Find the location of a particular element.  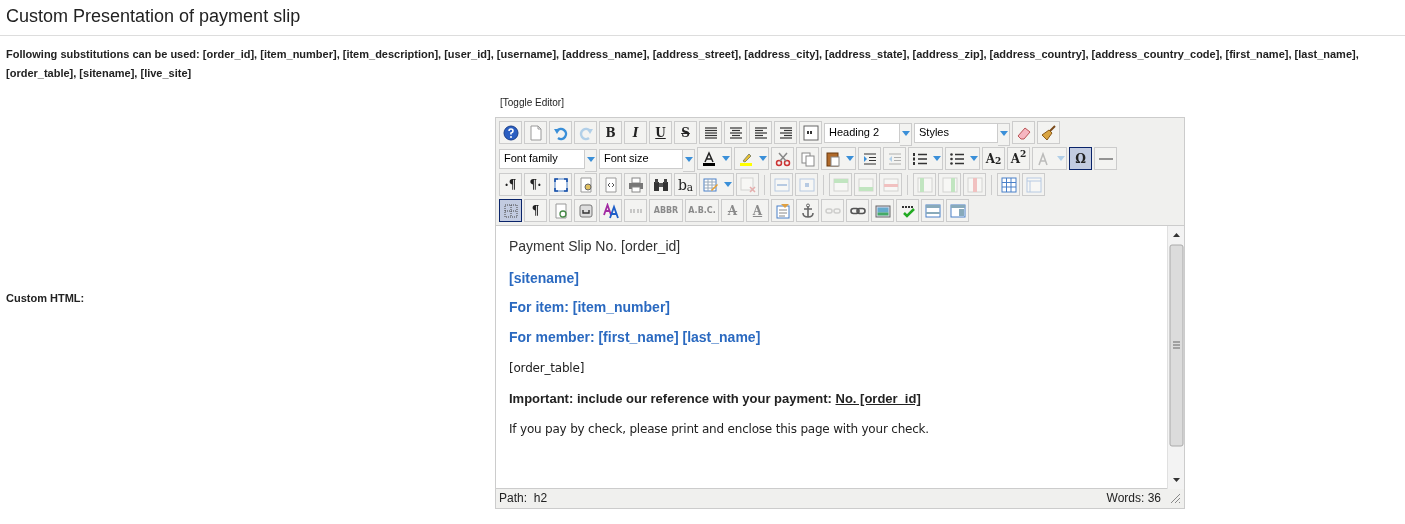

path-label: Path: is located at coordinates (513, 498).